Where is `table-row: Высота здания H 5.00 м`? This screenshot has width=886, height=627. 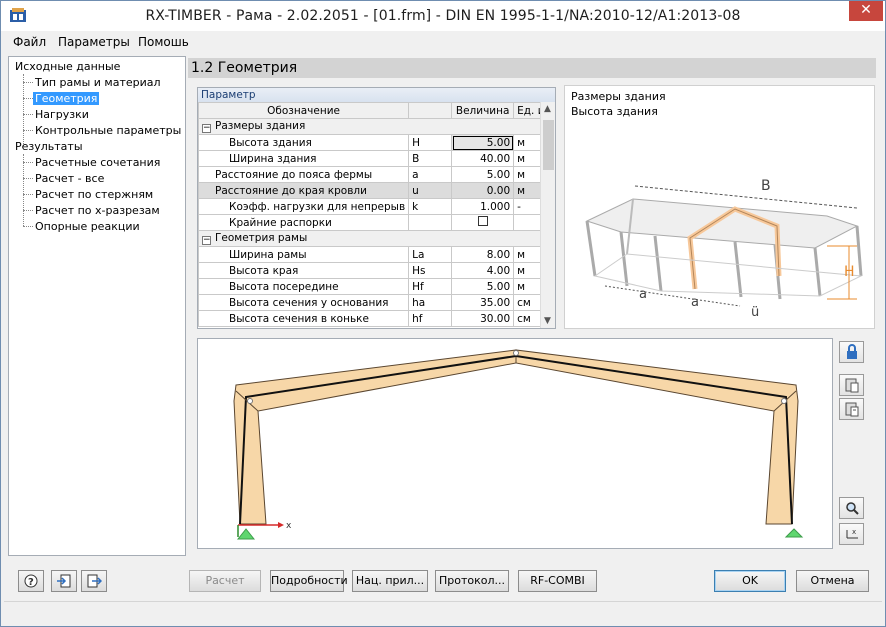
table-row: Высота здания H 5.00 м is located at coordinates (376, 142).